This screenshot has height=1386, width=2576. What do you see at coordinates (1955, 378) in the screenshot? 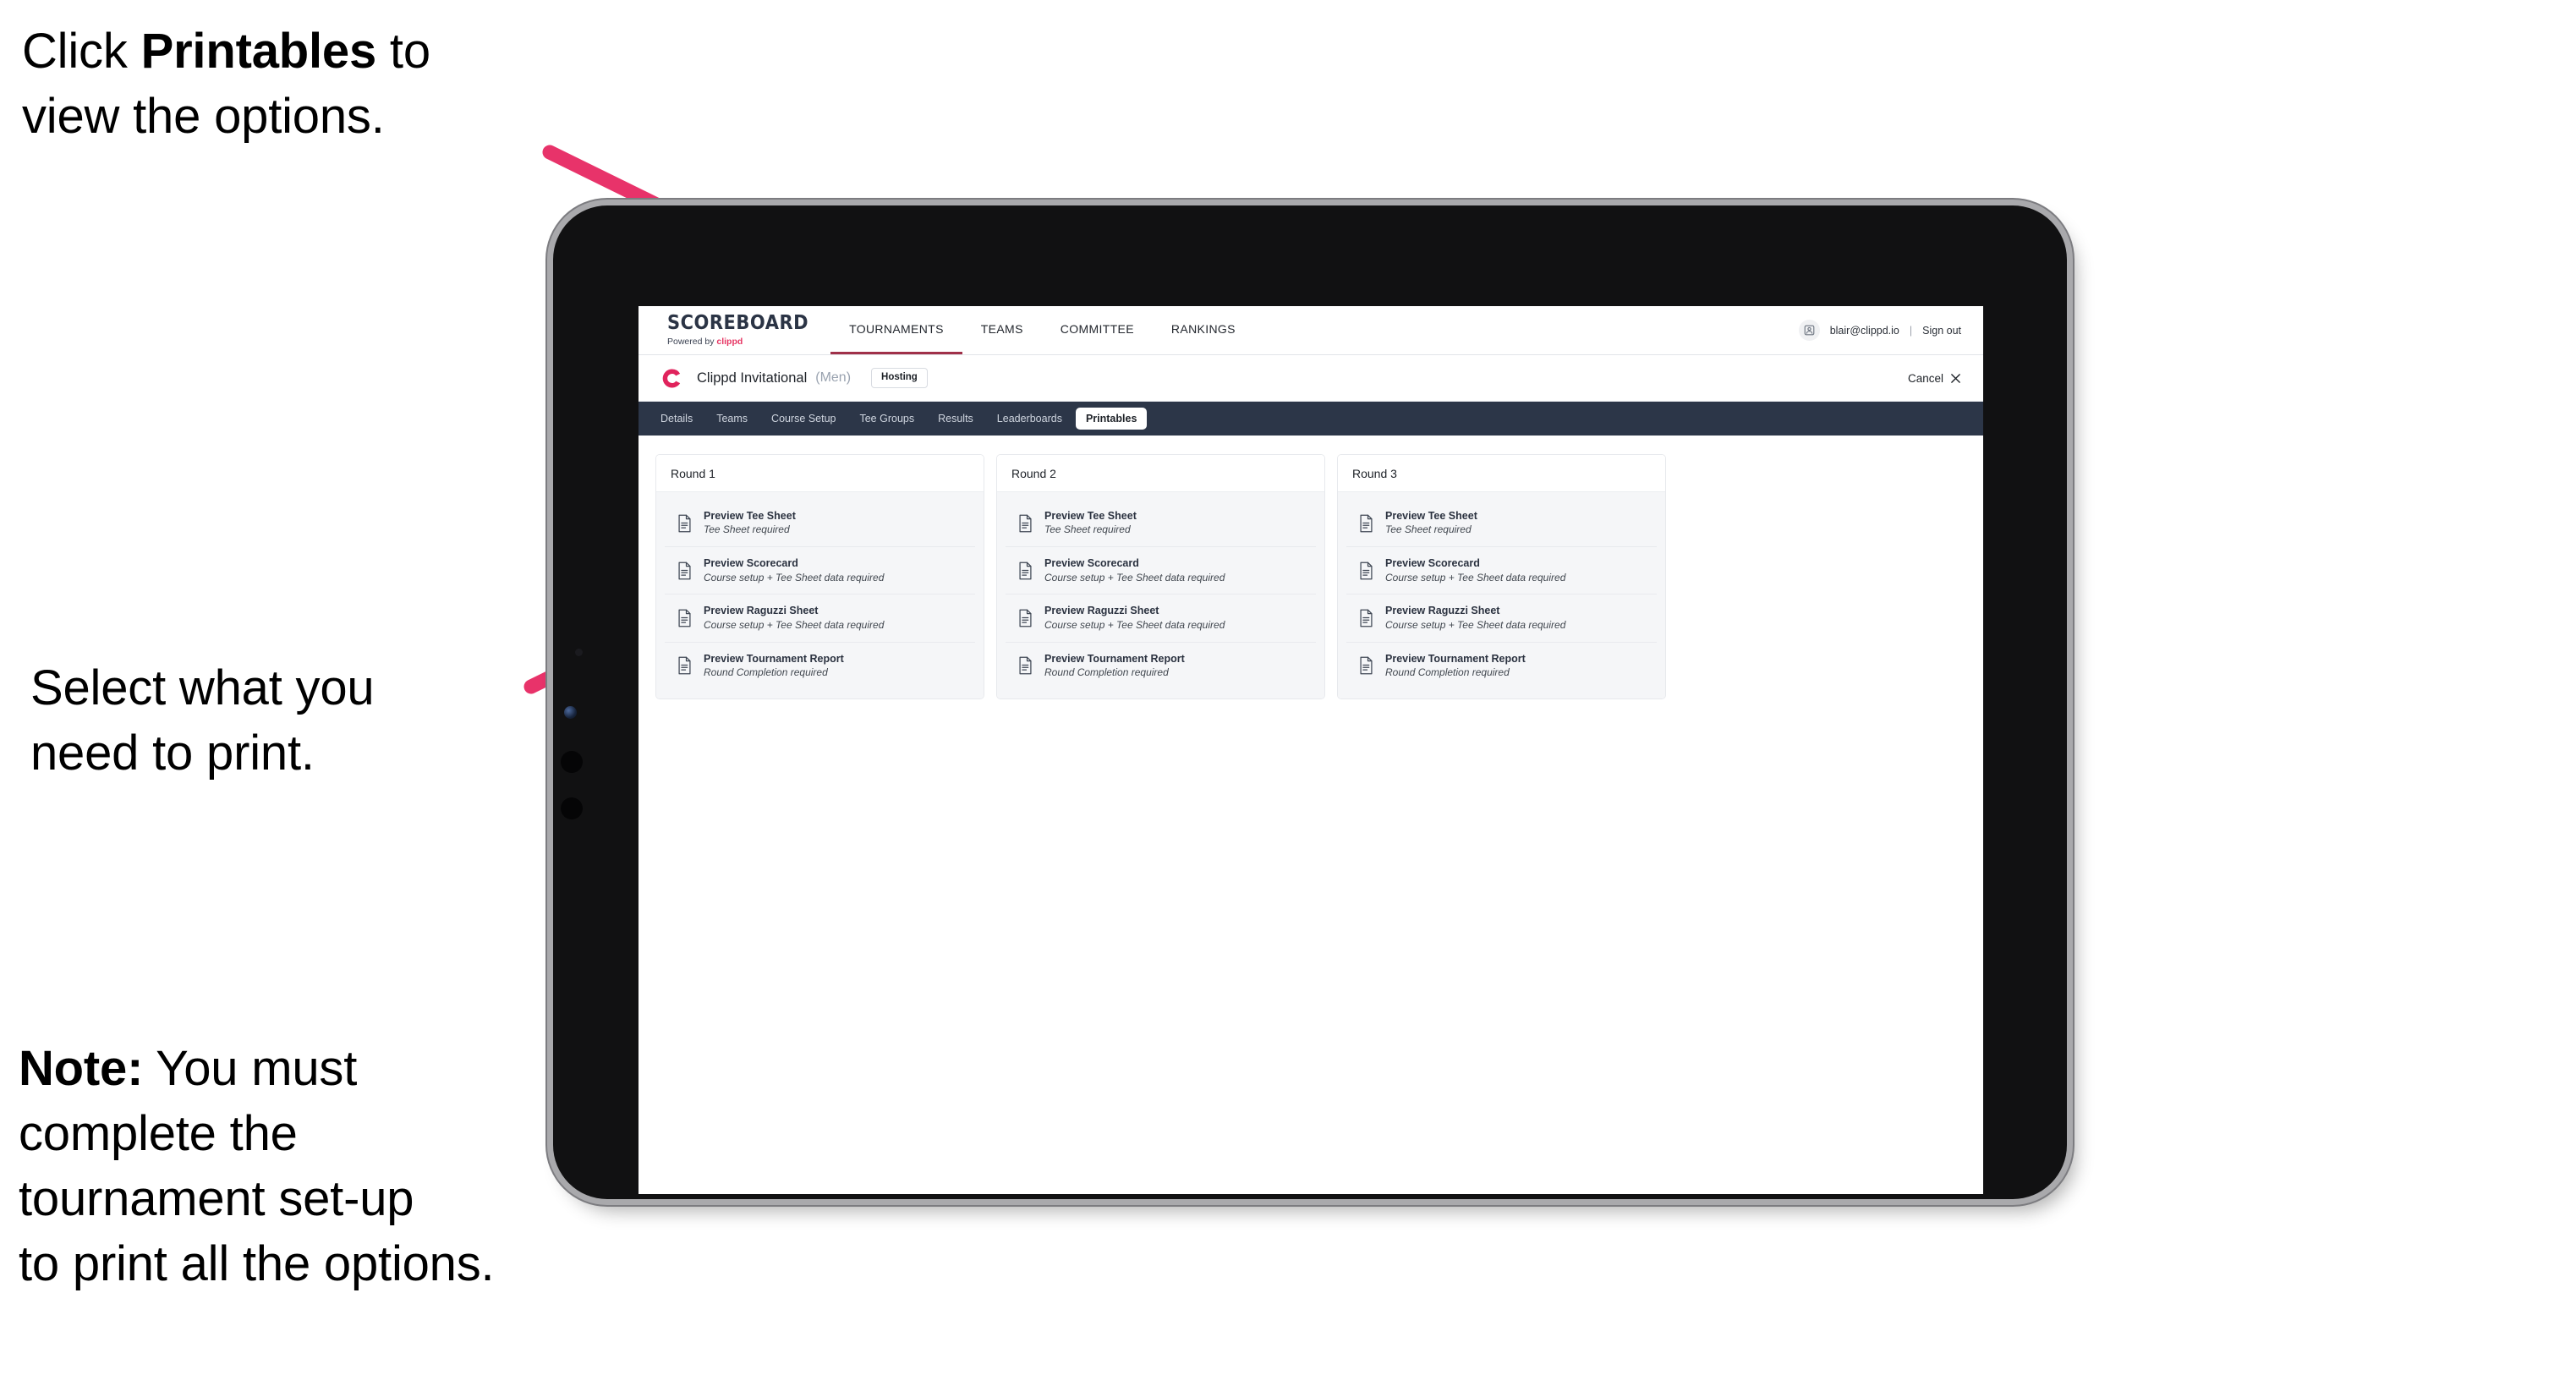
I see `close-x-icon` at bounding box center [1955, 378].